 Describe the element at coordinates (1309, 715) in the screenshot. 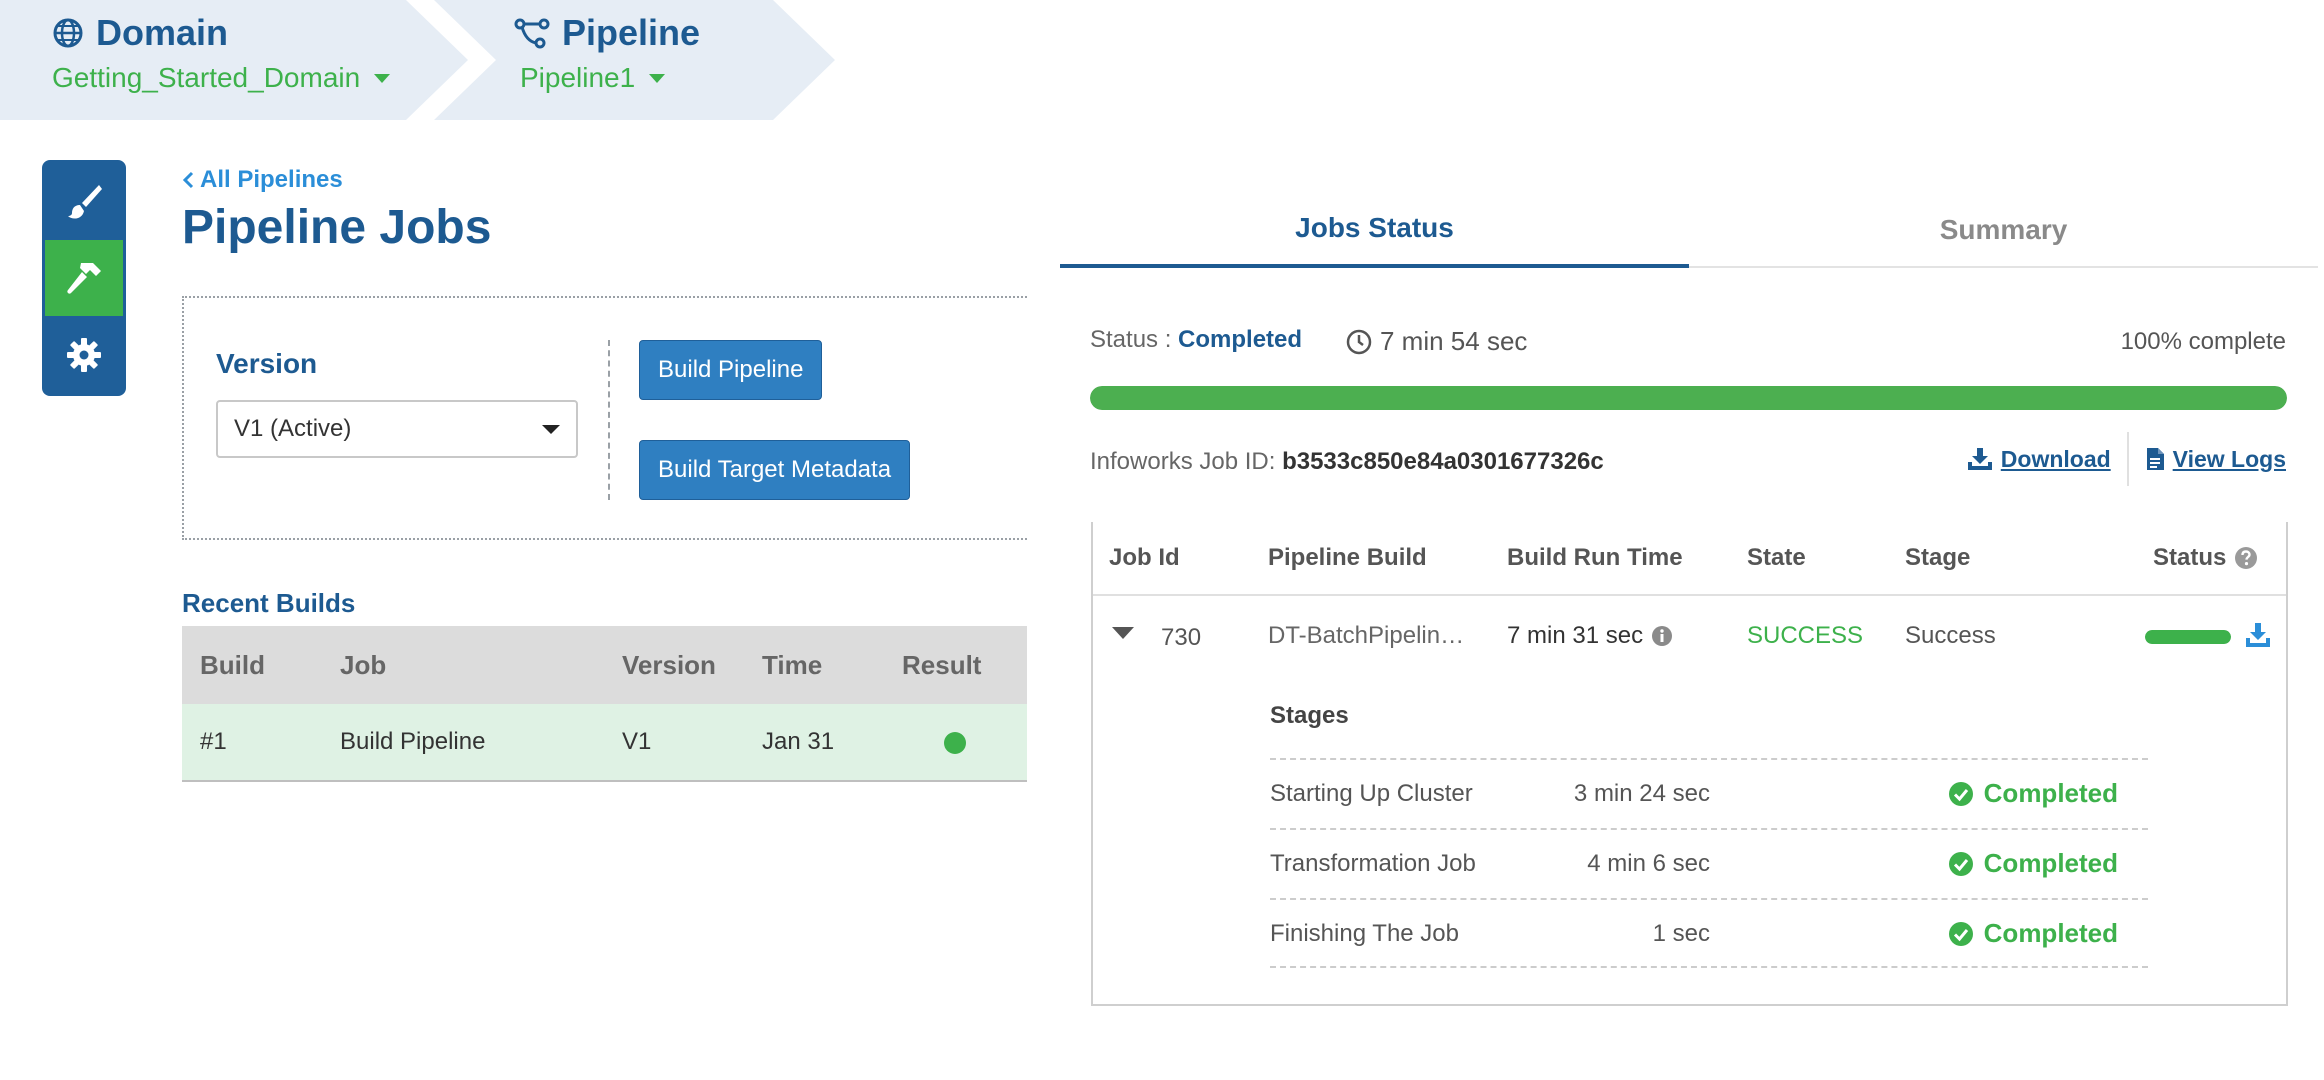

I see `stages-title: Stages` at that location.